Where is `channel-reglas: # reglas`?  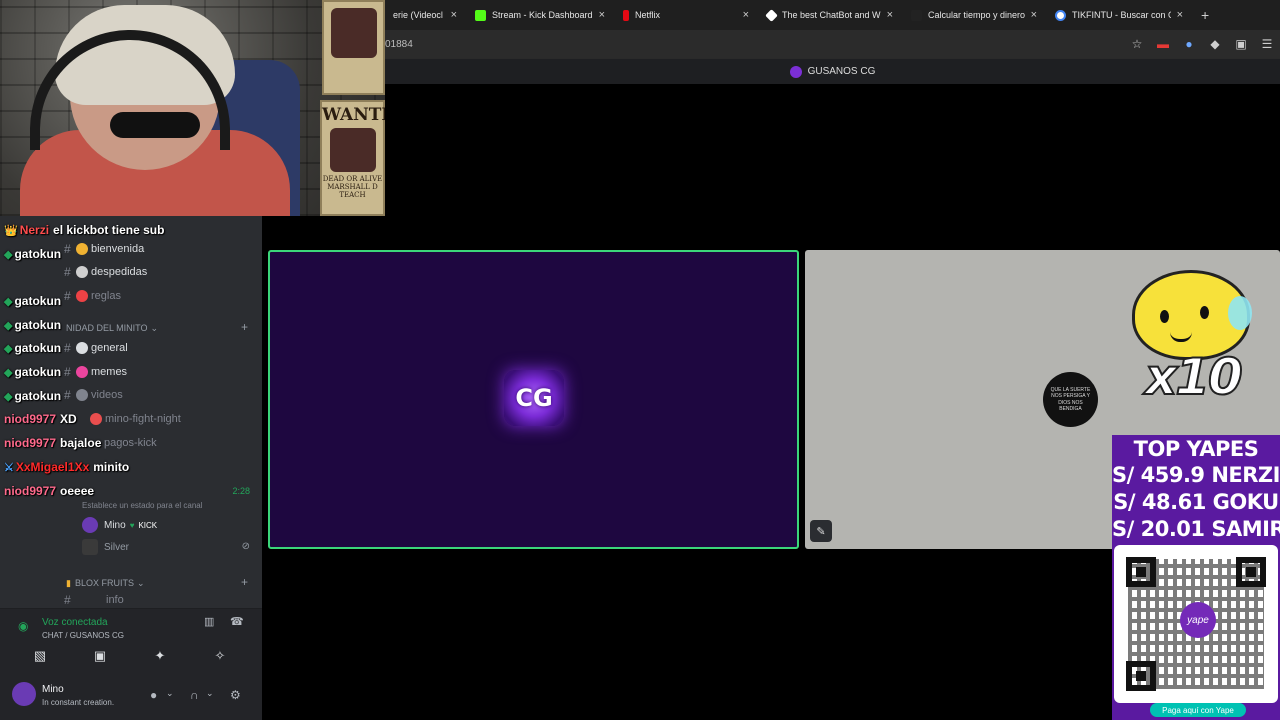 channel-reglas: # reglas is located at coordinates (92, 296).